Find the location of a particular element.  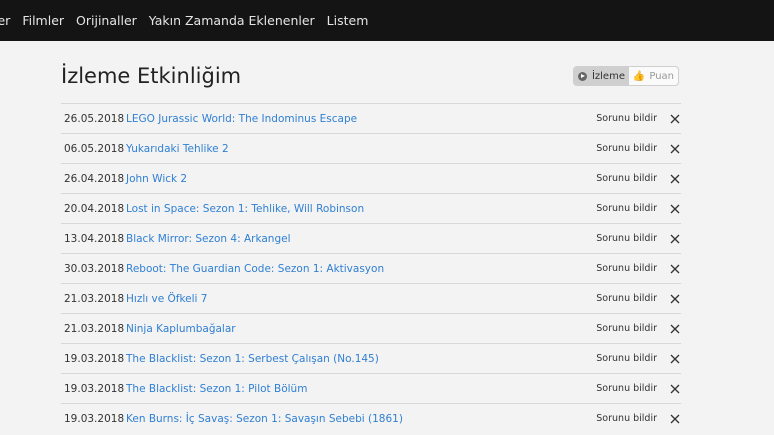

activity-row: 26.04.2018 John Wick 2 Sorunu bildir is located at coordinates (371, 178).